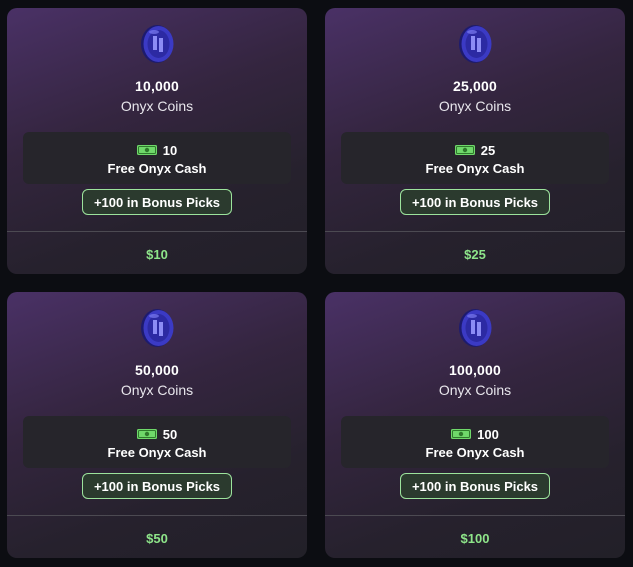 The height and width of the screenshot is (567, 633). I want to click on free-cash-box: 25 Free Onyx Cash, so click(475, 158).